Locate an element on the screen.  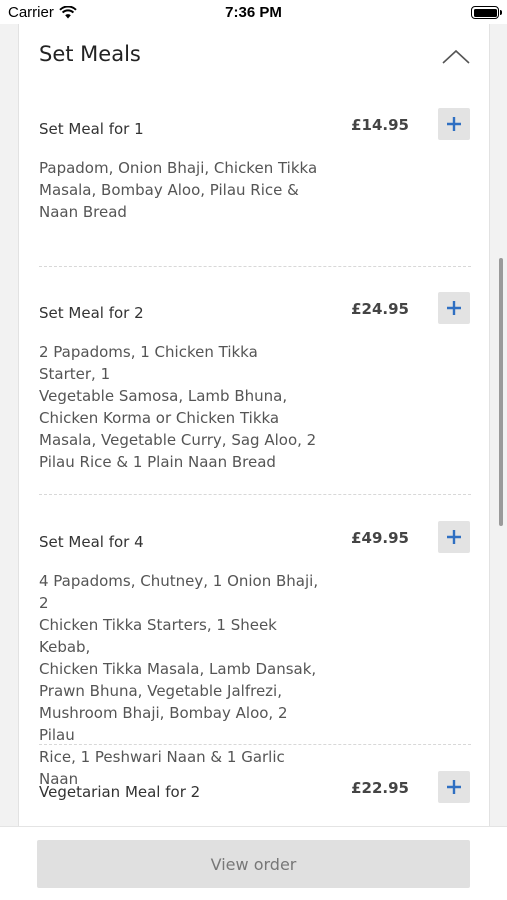
plus-icon is located at coordinates (454, 787).